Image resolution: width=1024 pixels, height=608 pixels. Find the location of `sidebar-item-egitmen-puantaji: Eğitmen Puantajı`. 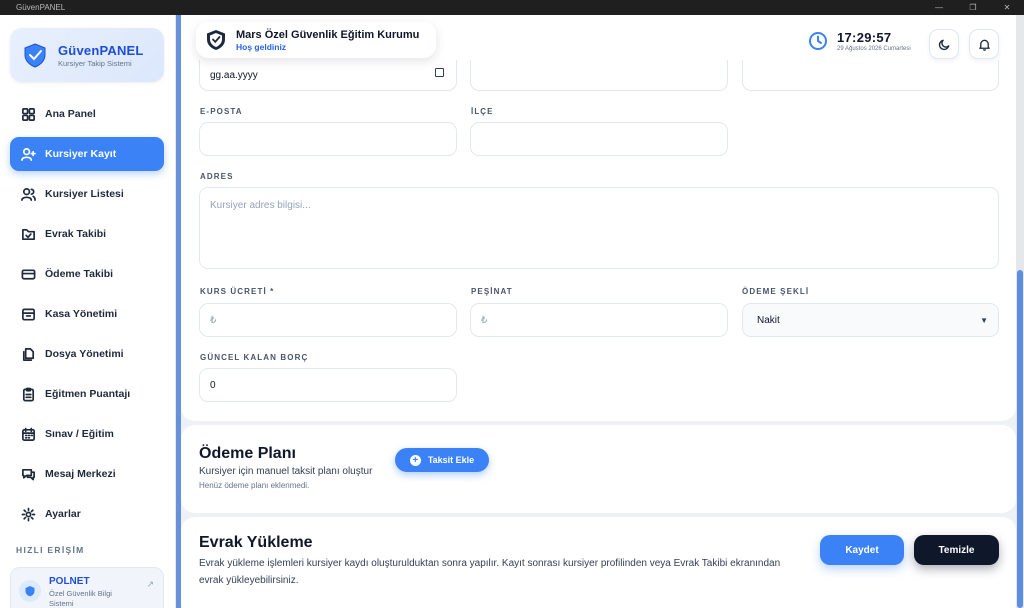

sidebar-item-egitmen-puantaji: Eğitmen Puantajı is located at coordinates (87, 394).